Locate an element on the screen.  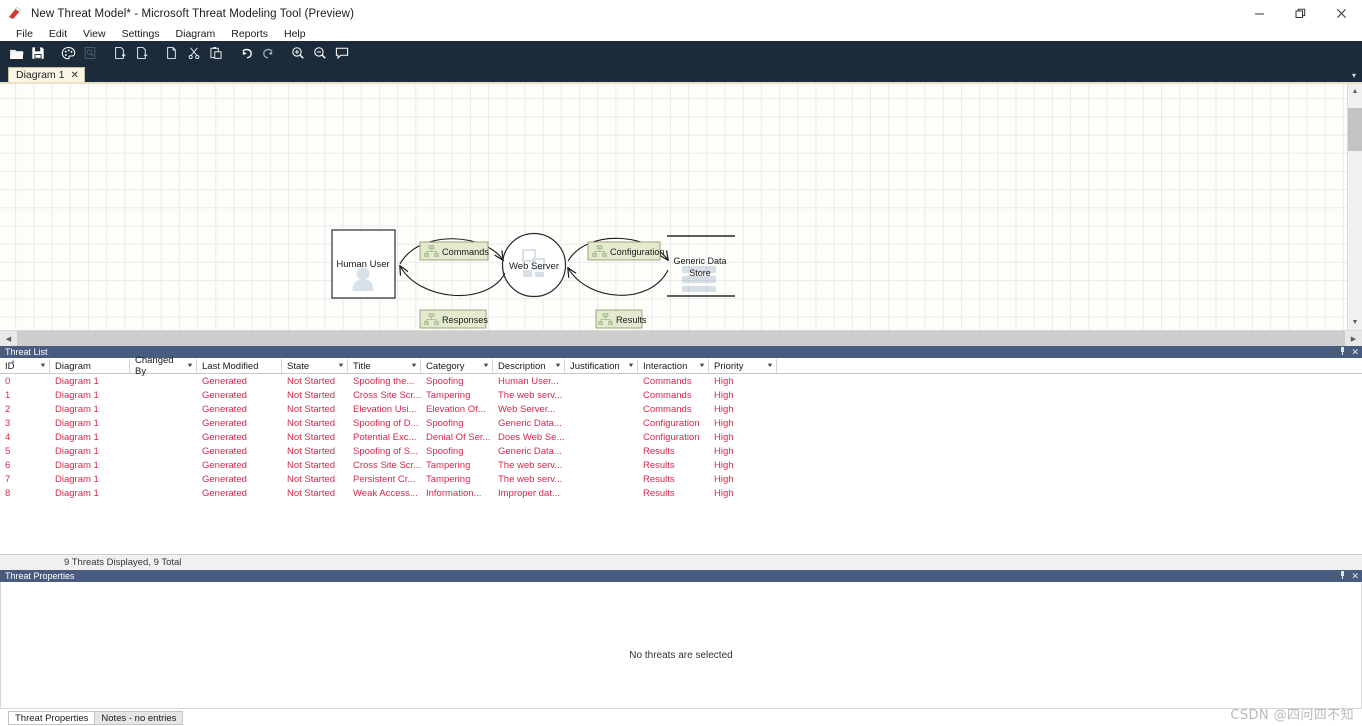
column-header-changed_by: Changed By ▼ is located at coordinates (163, 366).